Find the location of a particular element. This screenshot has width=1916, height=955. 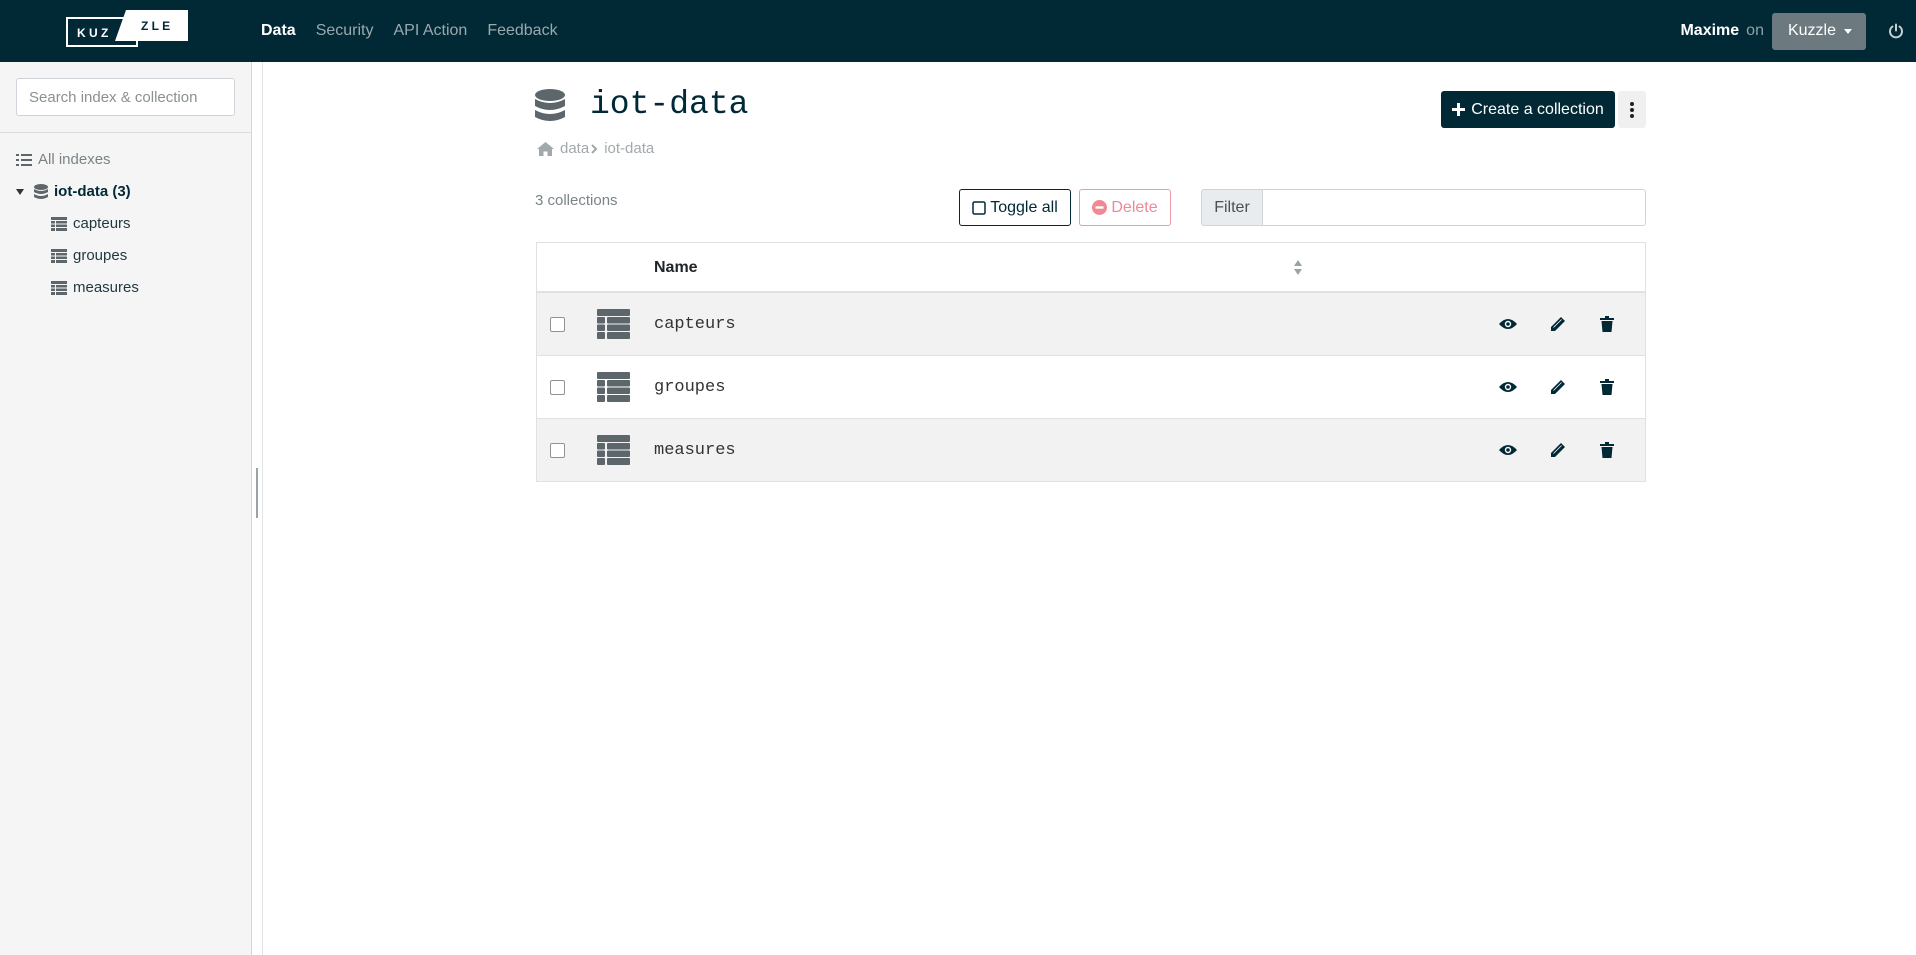

sidebar-item-label: groupes is located at coordinates (100, 255).